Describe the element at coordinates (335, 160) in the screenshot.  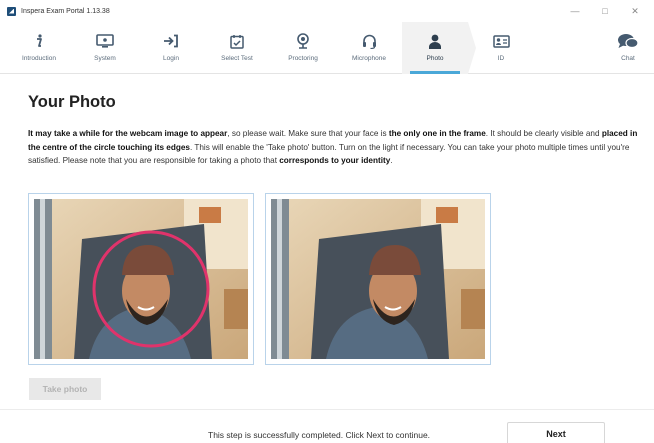
I see `instructions-bold-7: corresponds to your identity` at that location.